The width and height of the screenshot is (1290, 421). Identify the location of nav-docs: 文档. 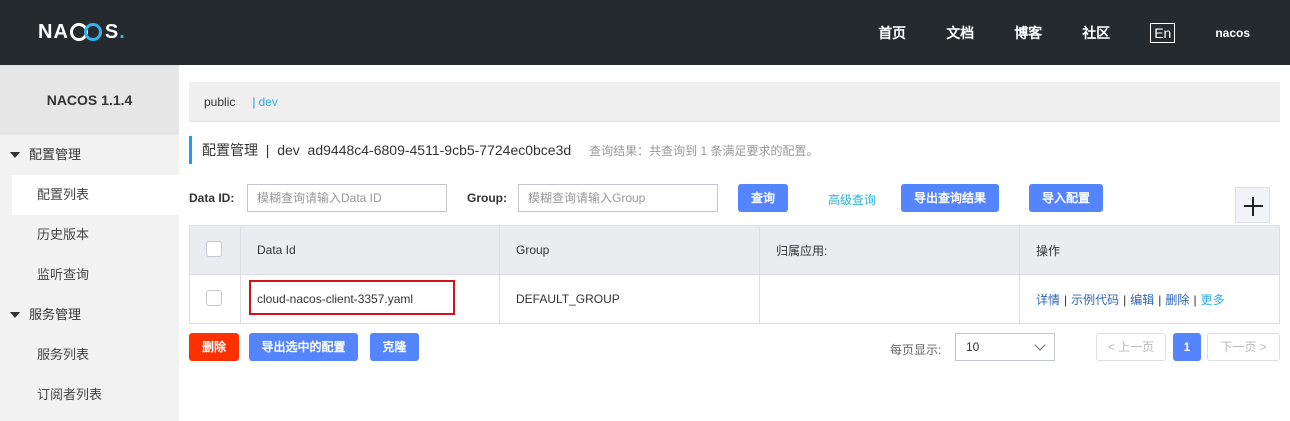
(960, 33).